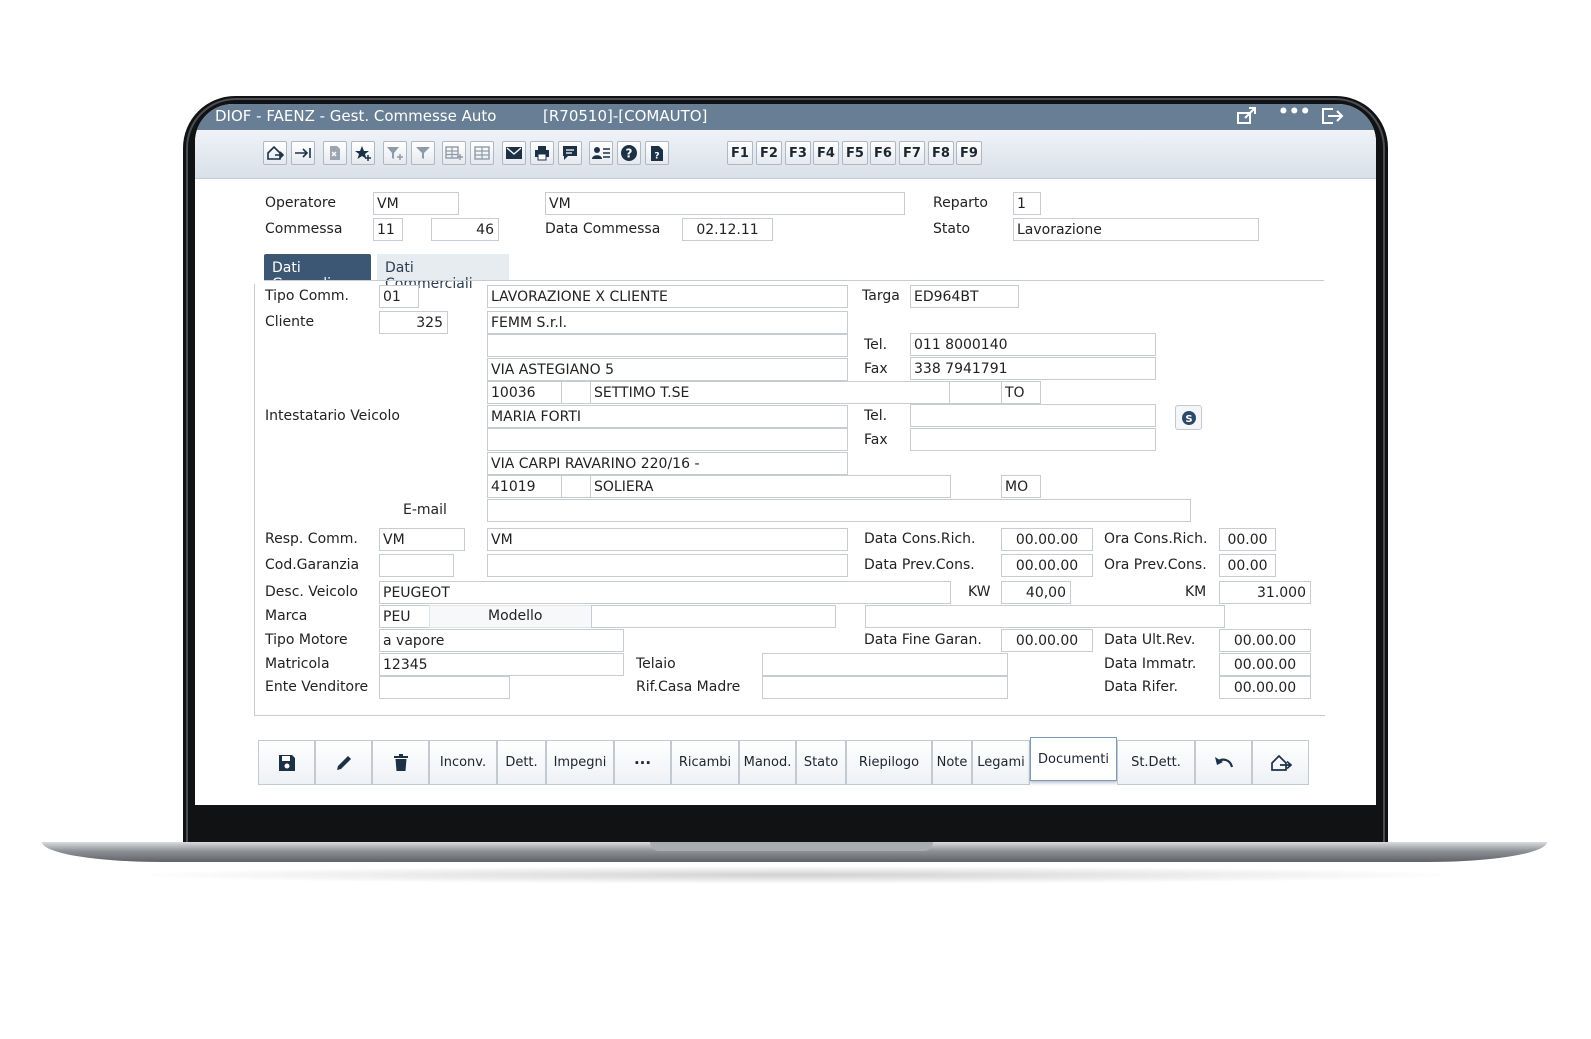 The image size is (1591, 1039). I want to click on fkey-f3: F3, so click(798, 153).